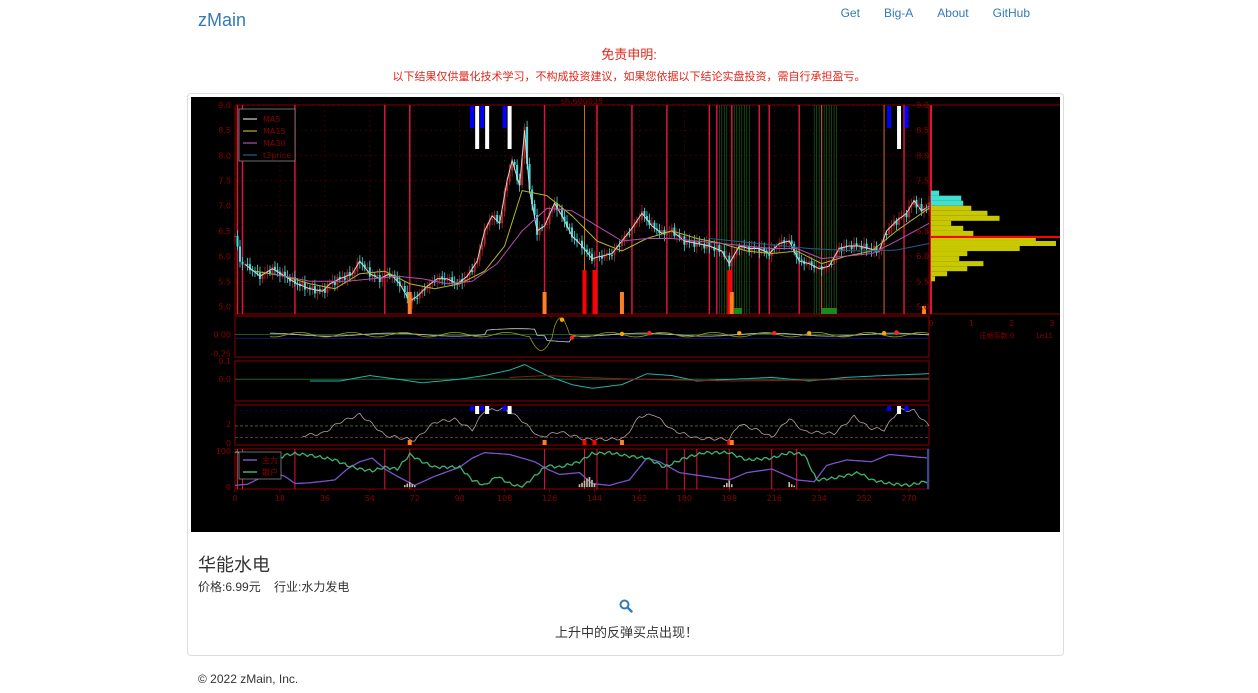  Describe the element at coordinates (228, 424) in the screenshot. I see `osc3-y-tick: 2` at that location.